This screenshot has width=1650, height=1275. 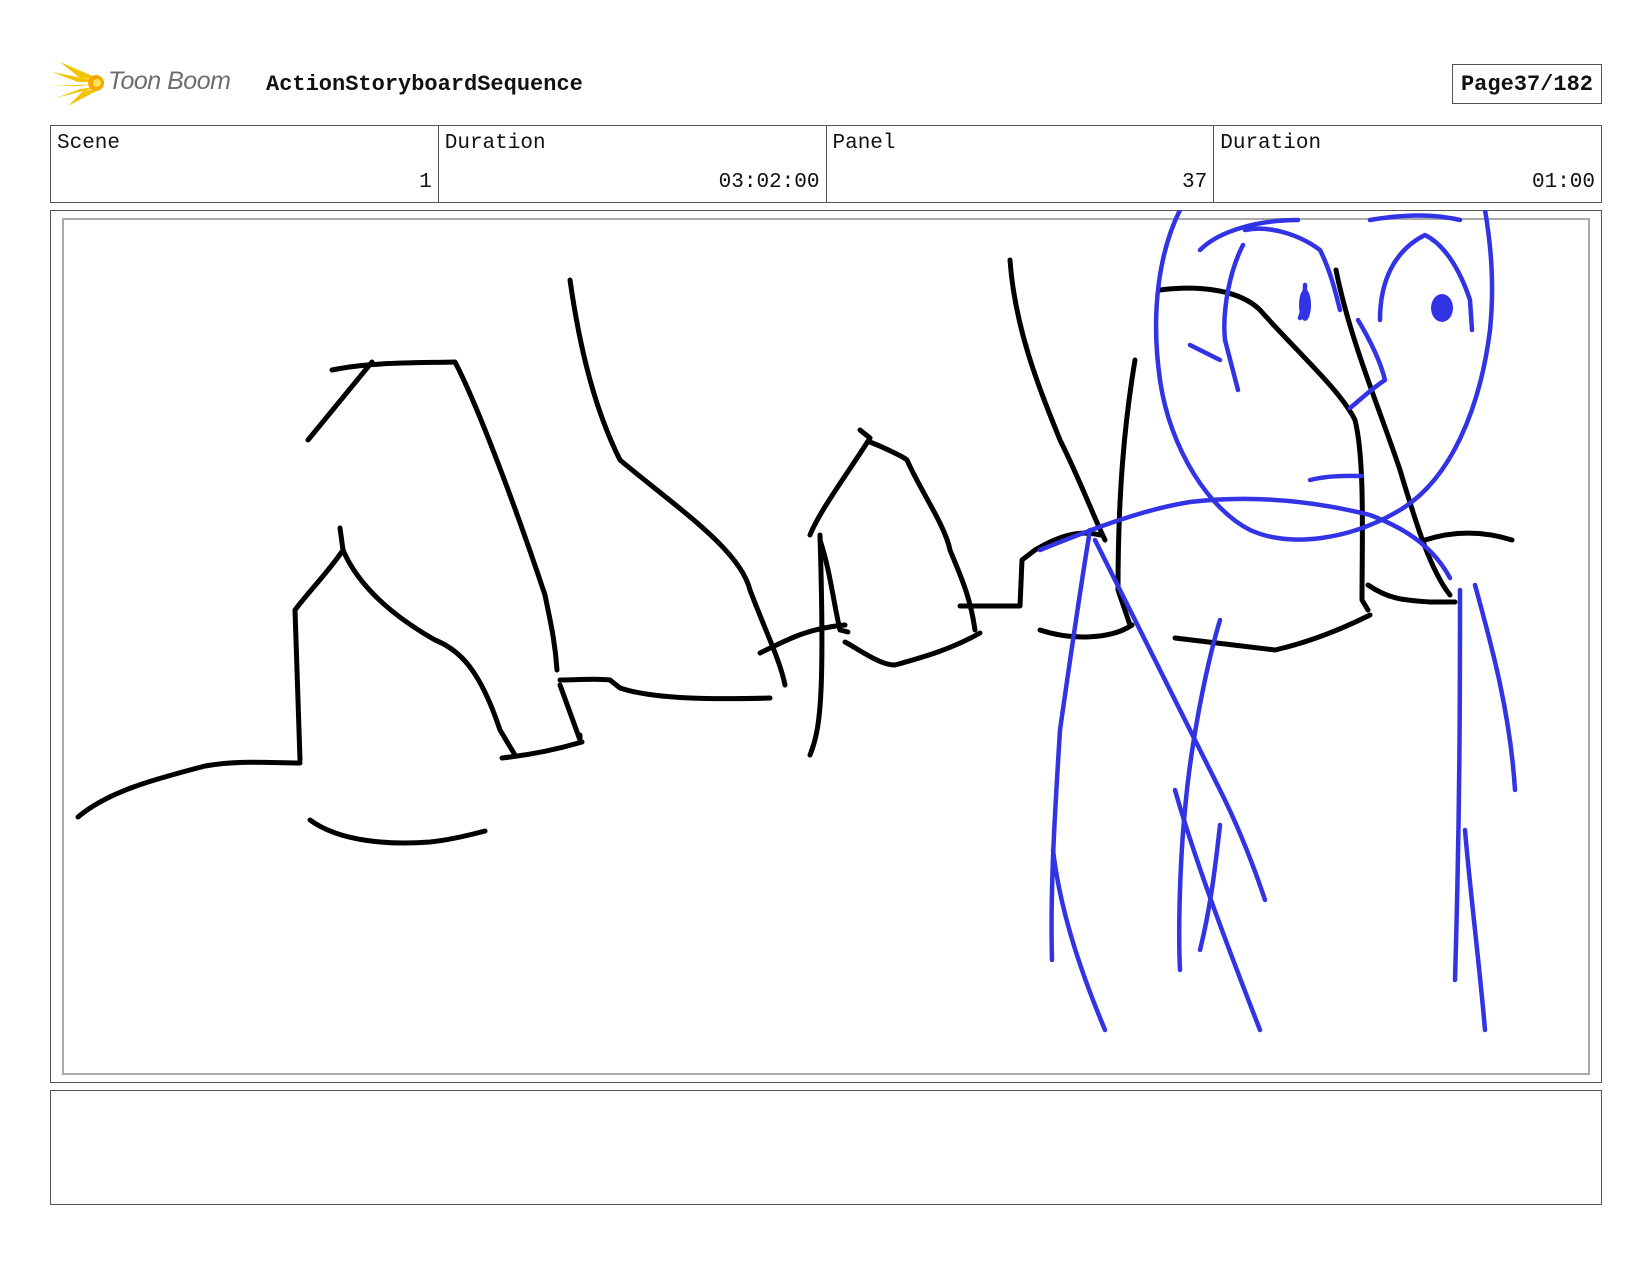 I want to click on scene-label: Scene, so click(x=89, y=143).